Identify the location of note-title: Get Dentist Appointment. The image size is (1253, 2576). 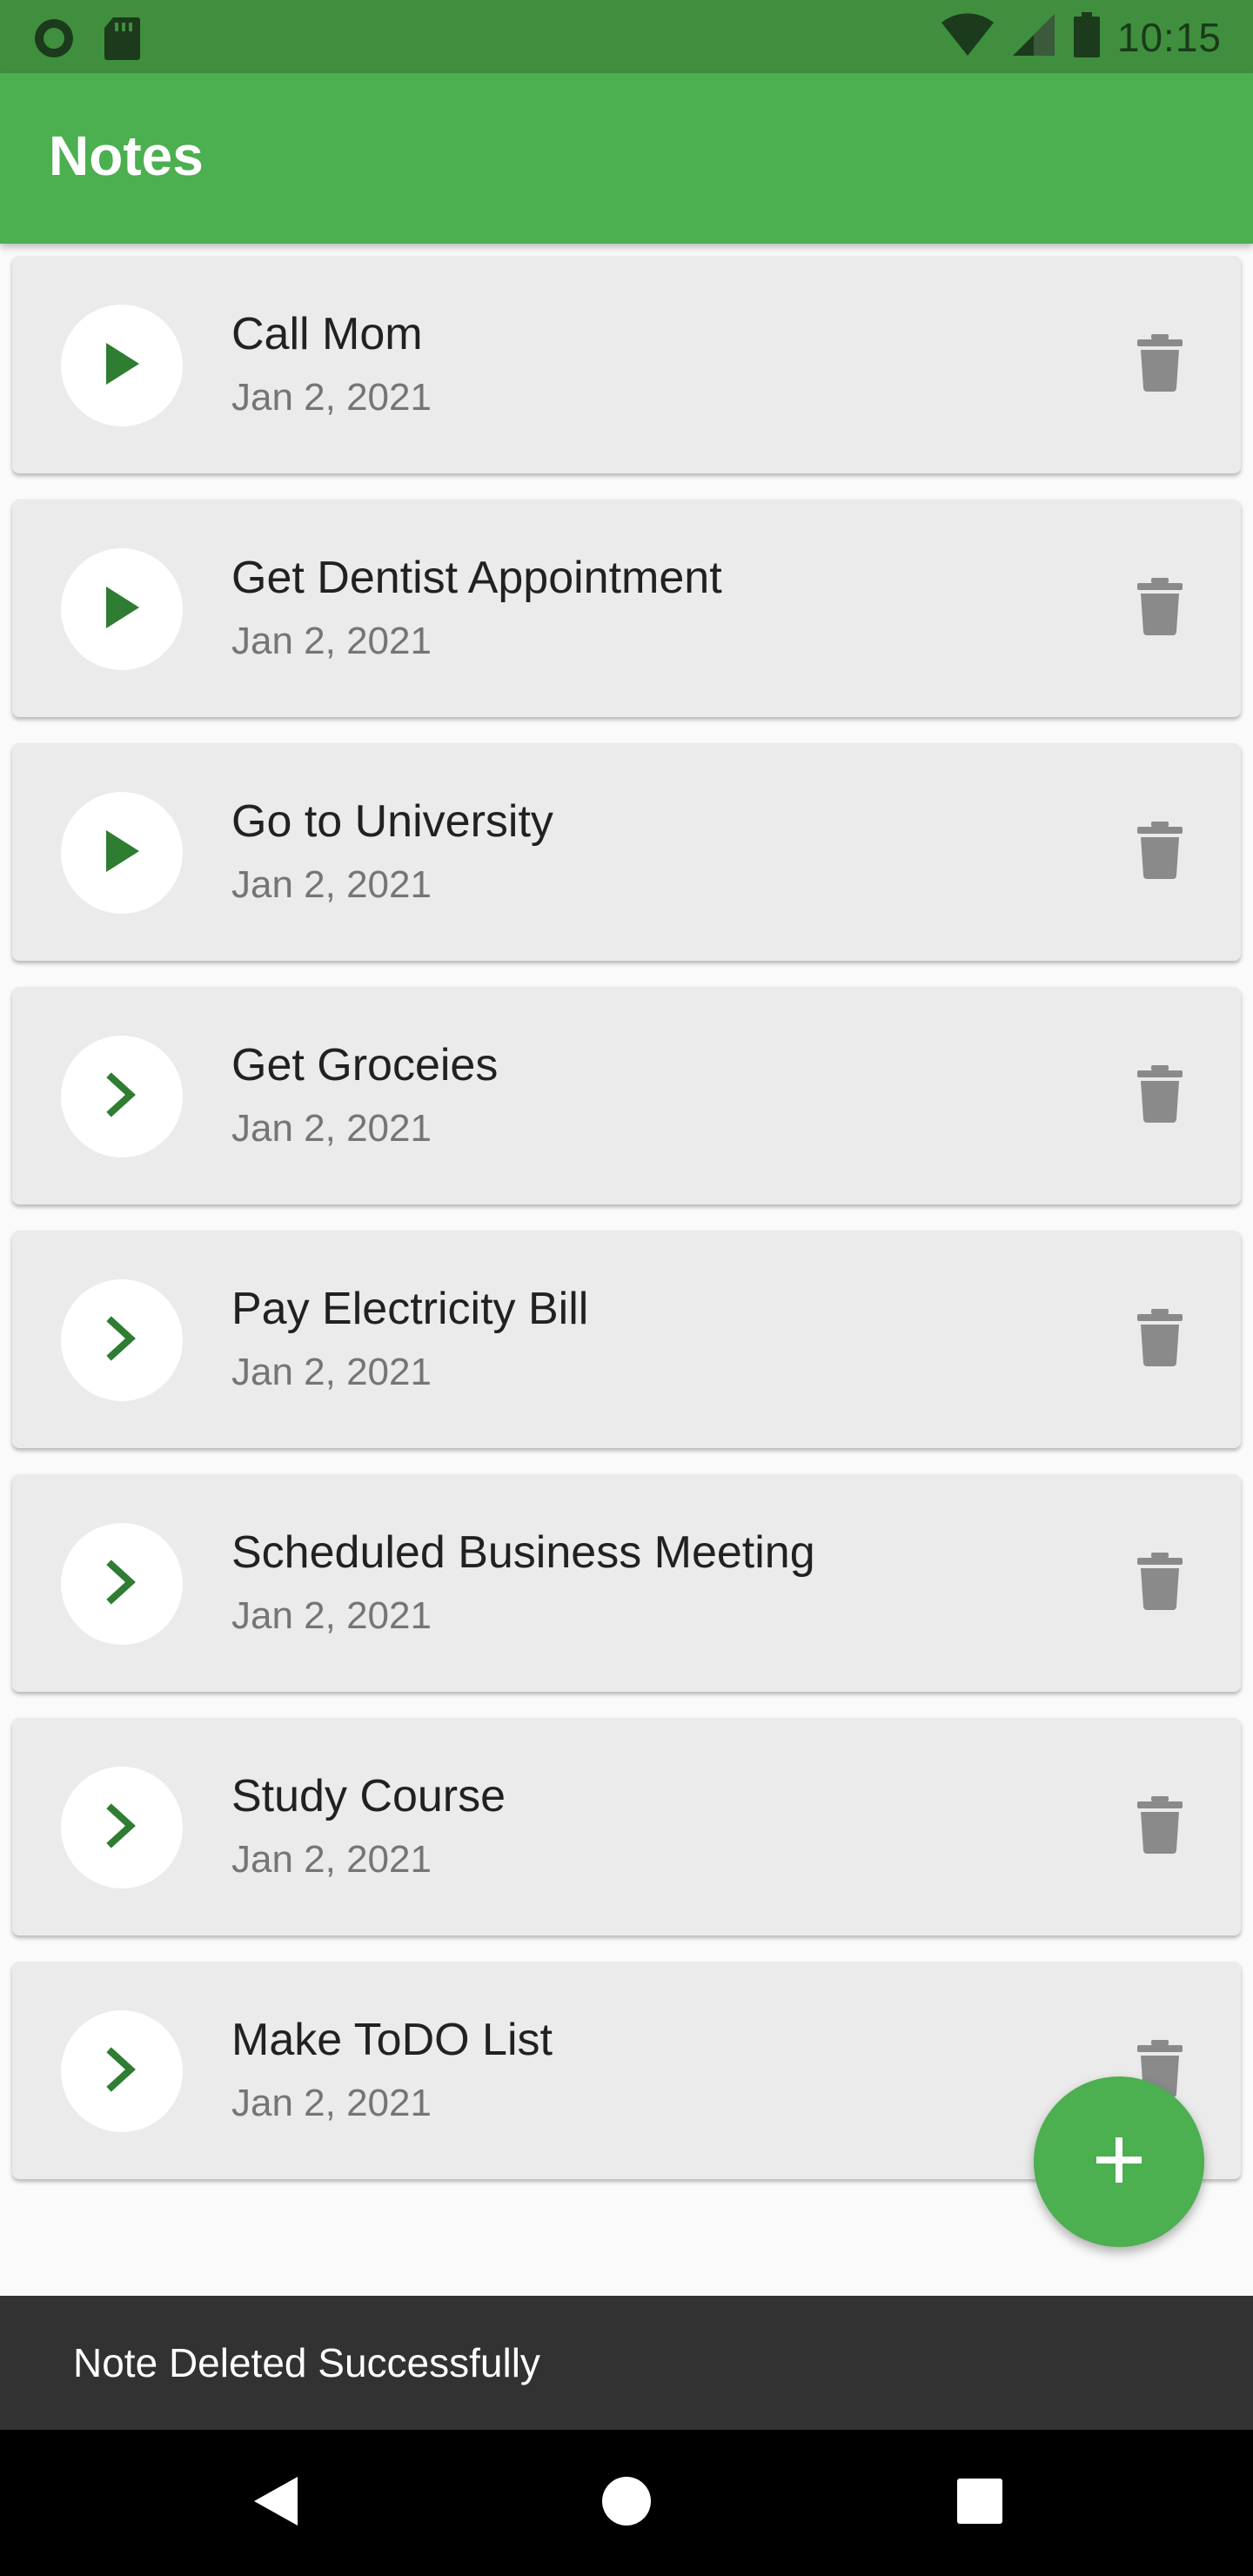
(476, 578).